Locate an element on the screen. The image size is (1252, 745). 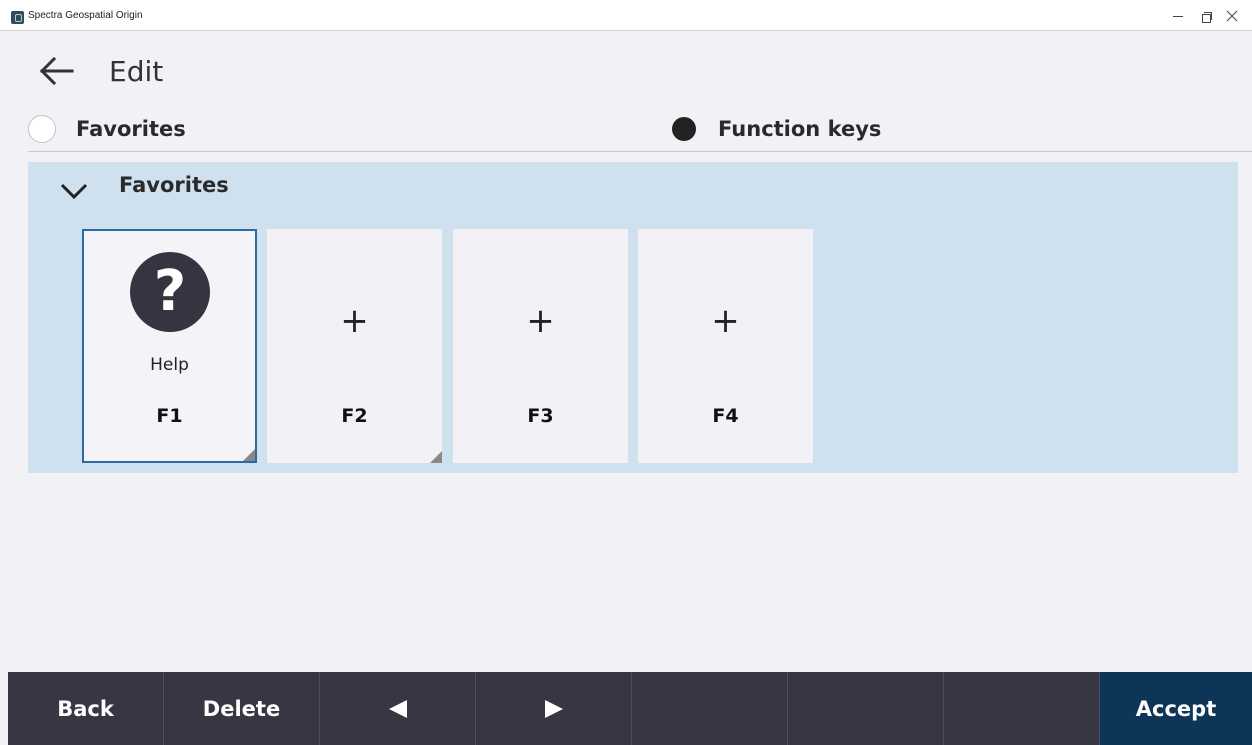
back-button: Back is located at coordinates (86, 708).